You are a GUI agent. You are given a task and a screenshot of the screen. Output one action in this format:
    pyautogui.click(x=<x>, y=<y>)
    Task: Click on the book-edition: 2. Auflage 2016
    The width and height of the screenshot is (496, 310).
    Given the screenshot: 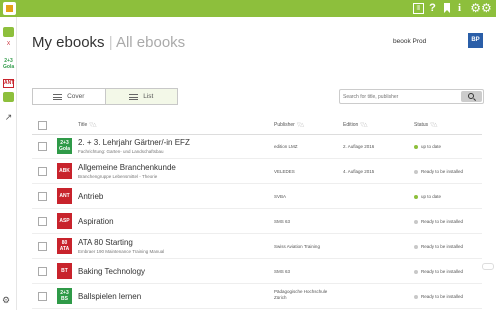 What is the action you would take?
    pyautogui.click(x=359, y=146)
    